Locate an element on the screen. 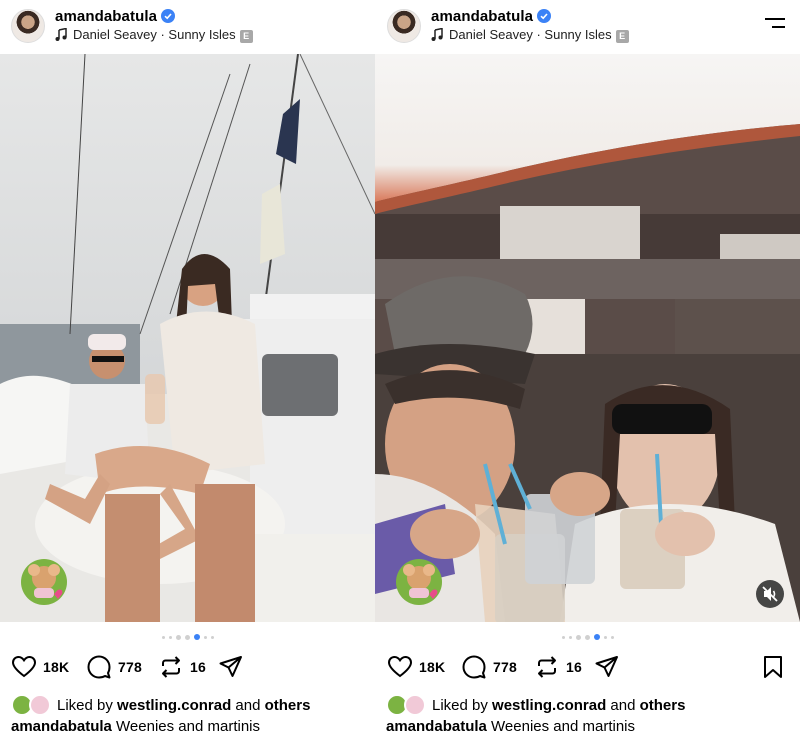 The height and width of the screenshot is (740, 800). mute-button is located at coordinates (770, 594).